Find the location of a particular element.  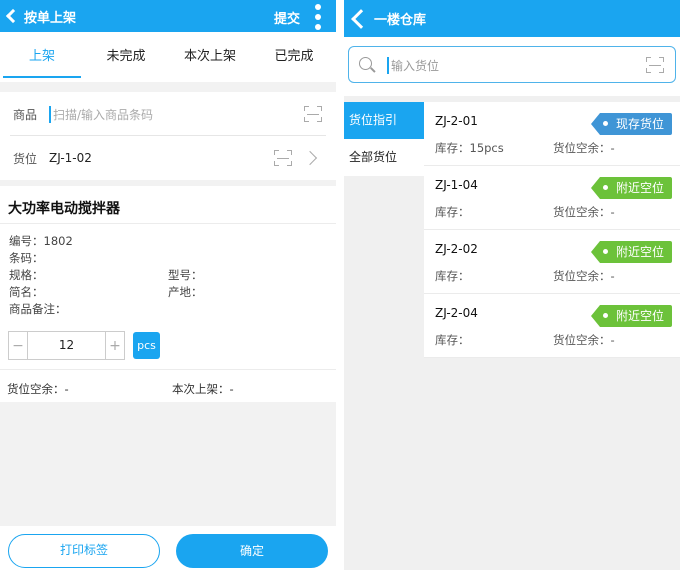

nav-all-locations: 全部货位 is located at coordinates (384, 157).